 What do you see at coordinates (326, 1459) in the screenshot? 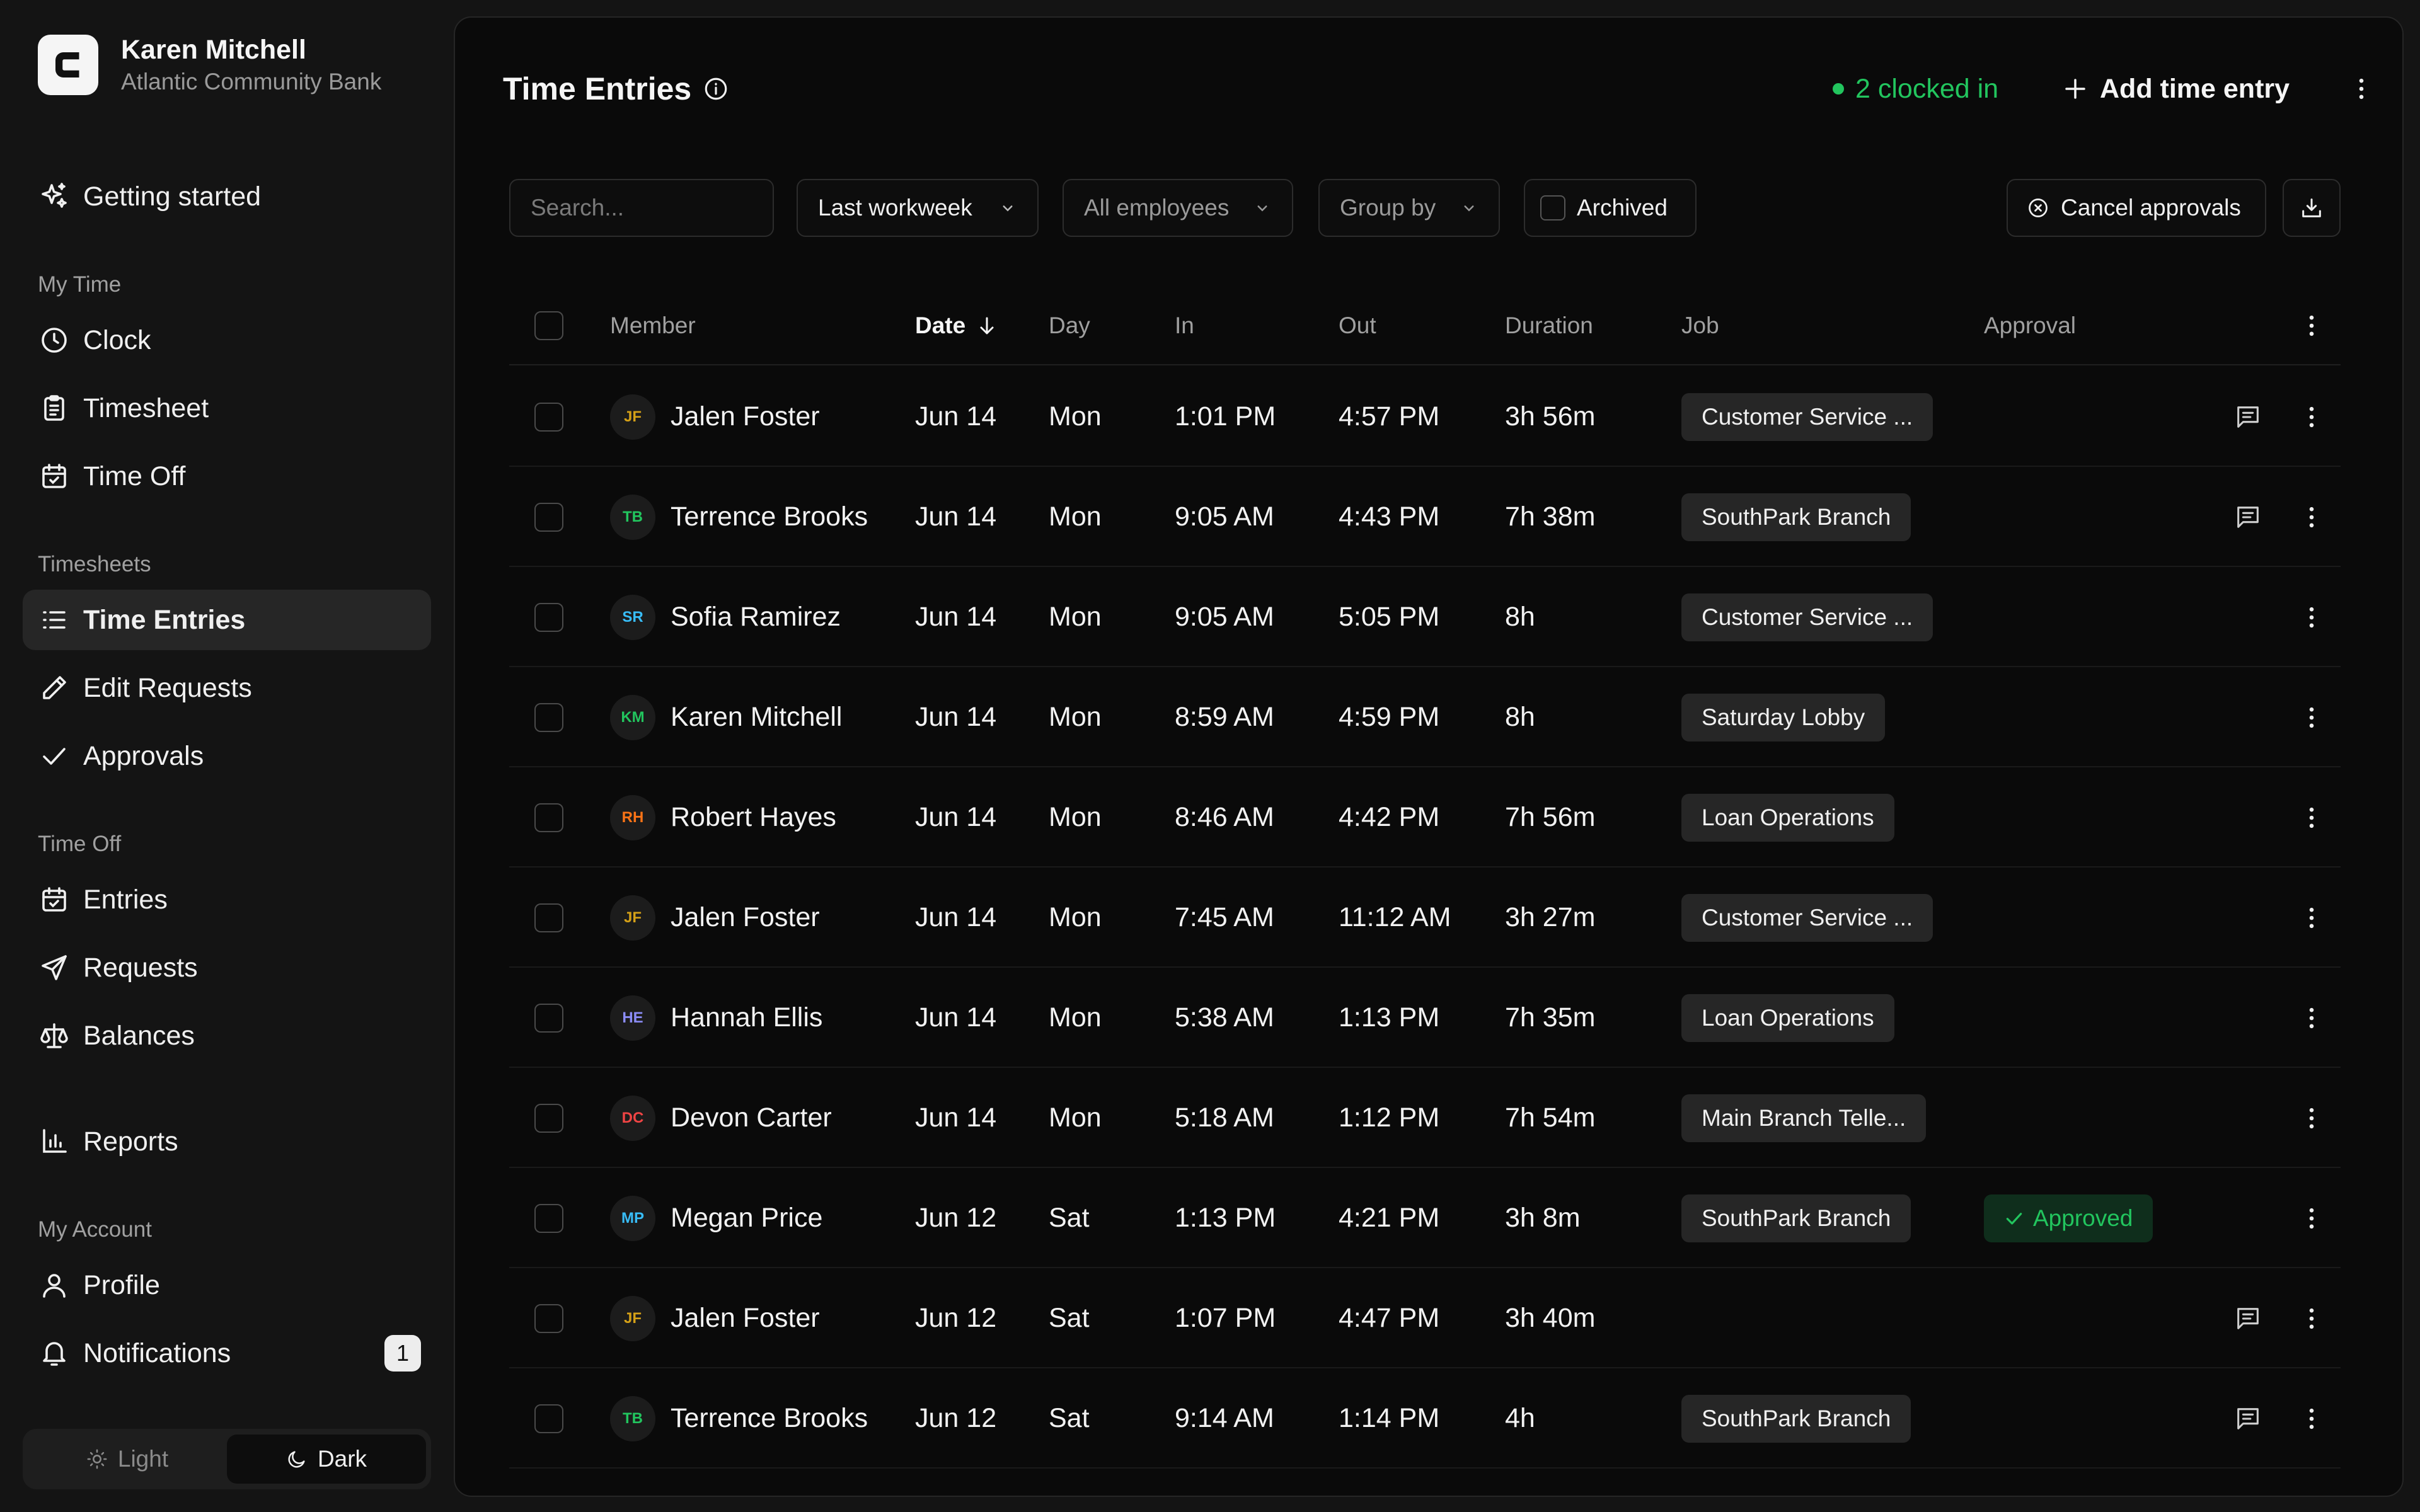
I see `theme-dark-button: Dark` at bounding box center [326, 1459].